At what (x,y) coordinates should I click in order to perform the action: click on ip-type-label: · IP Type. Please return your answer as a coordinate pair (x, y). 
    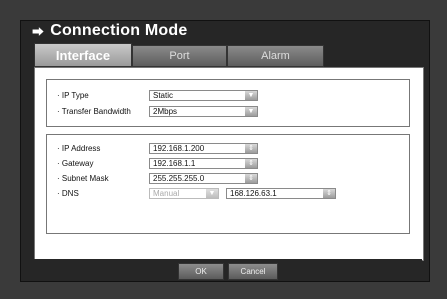
    Looking at the image, I should click on (73, 95).